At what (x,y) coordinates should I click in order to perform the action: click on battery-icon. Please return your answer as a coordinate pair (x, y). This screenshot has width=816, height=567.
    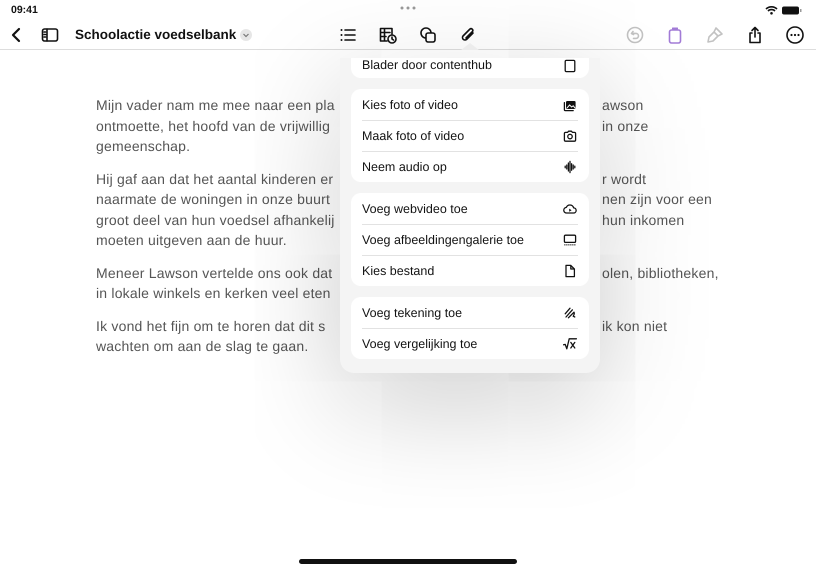
    Looking at the image, I should click on (792, 10).